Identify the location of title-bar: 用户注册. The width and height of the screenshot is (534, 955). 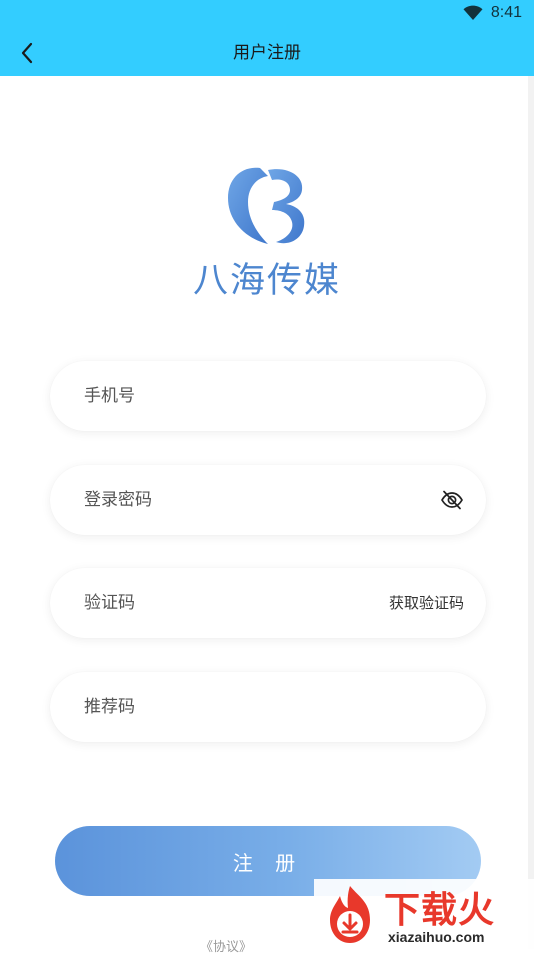
(267, 53).